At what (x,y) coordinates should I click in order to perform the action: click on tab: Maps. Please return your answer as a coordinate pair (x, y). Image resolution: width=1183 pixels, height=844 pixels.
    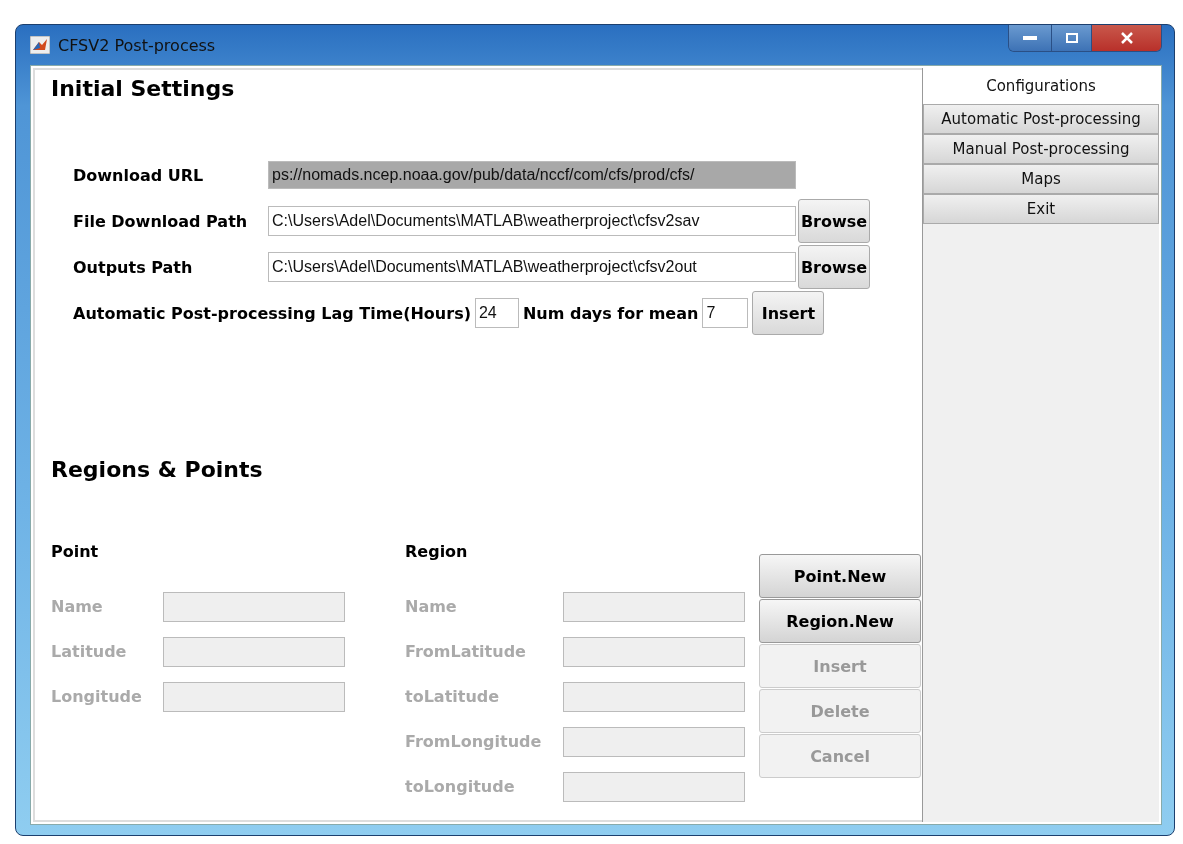
    Looking at the image, I should click on (1041, 179).